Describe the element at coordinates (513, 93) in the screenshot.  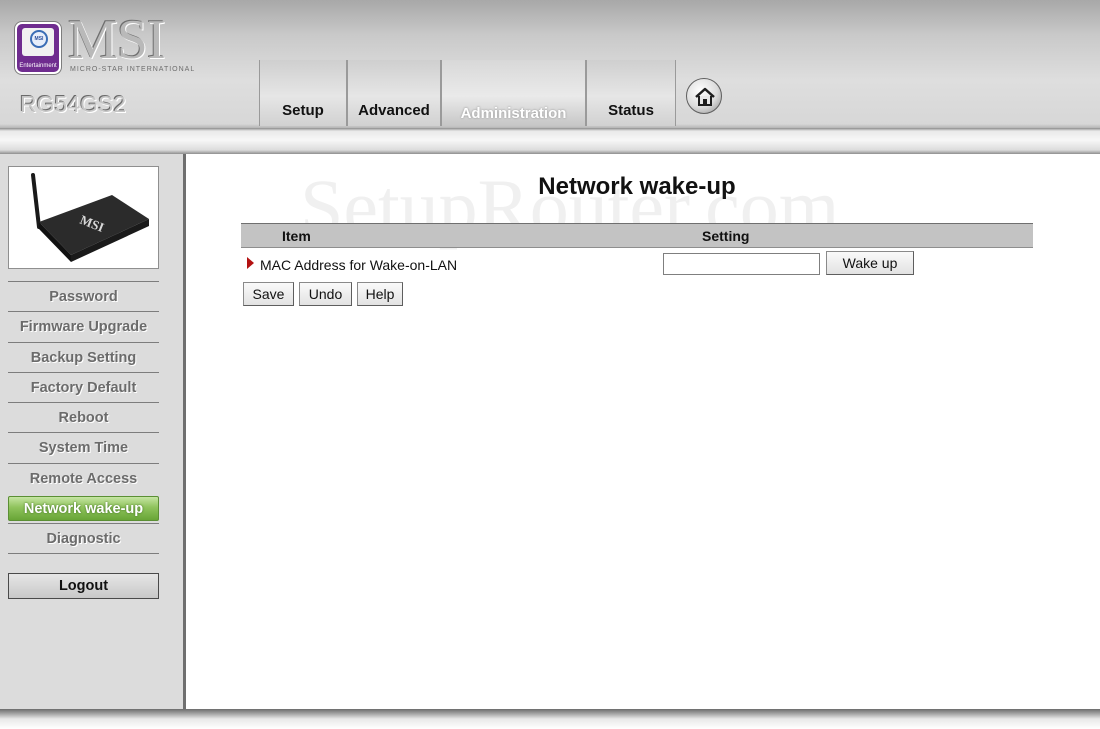
I see `tab-administration: Administration` at that location.